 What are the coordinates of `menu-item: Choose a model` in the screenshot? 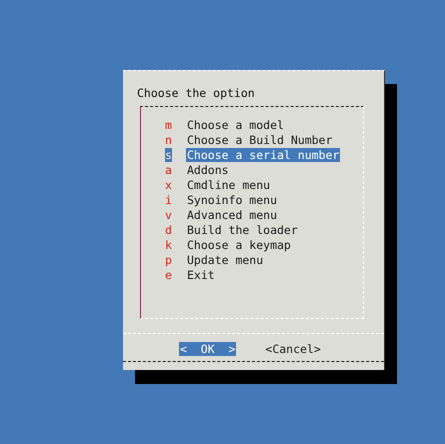 It's located at (235, 125).